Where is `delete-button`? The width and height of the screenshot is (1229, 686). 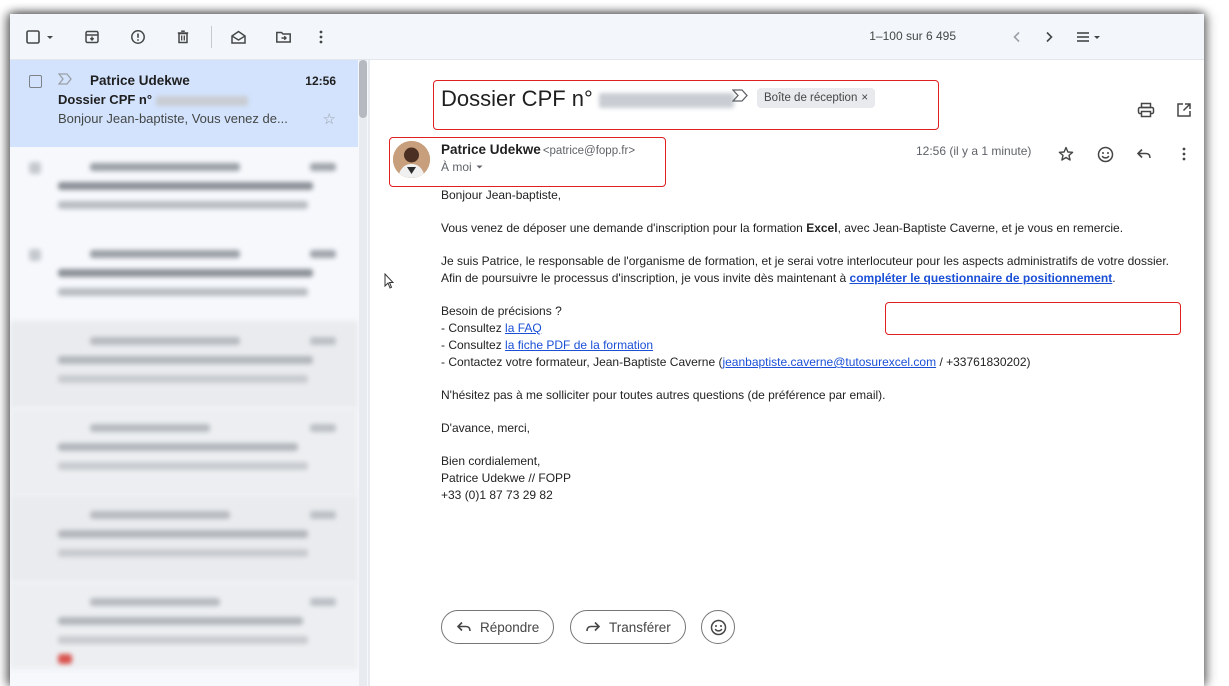 delete-button is located at coordinates (183, 37).